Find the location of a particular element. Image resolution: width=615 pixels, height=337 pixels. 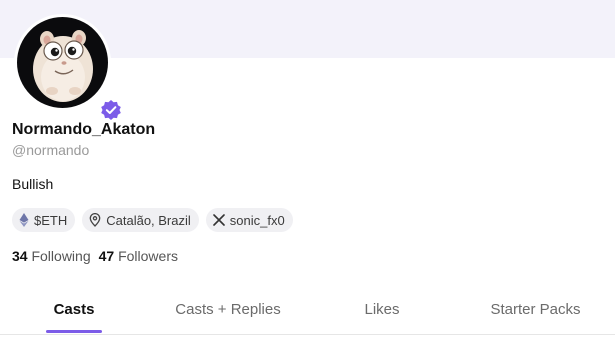

chip-label: $ETH is located at coordinates (51, 220).